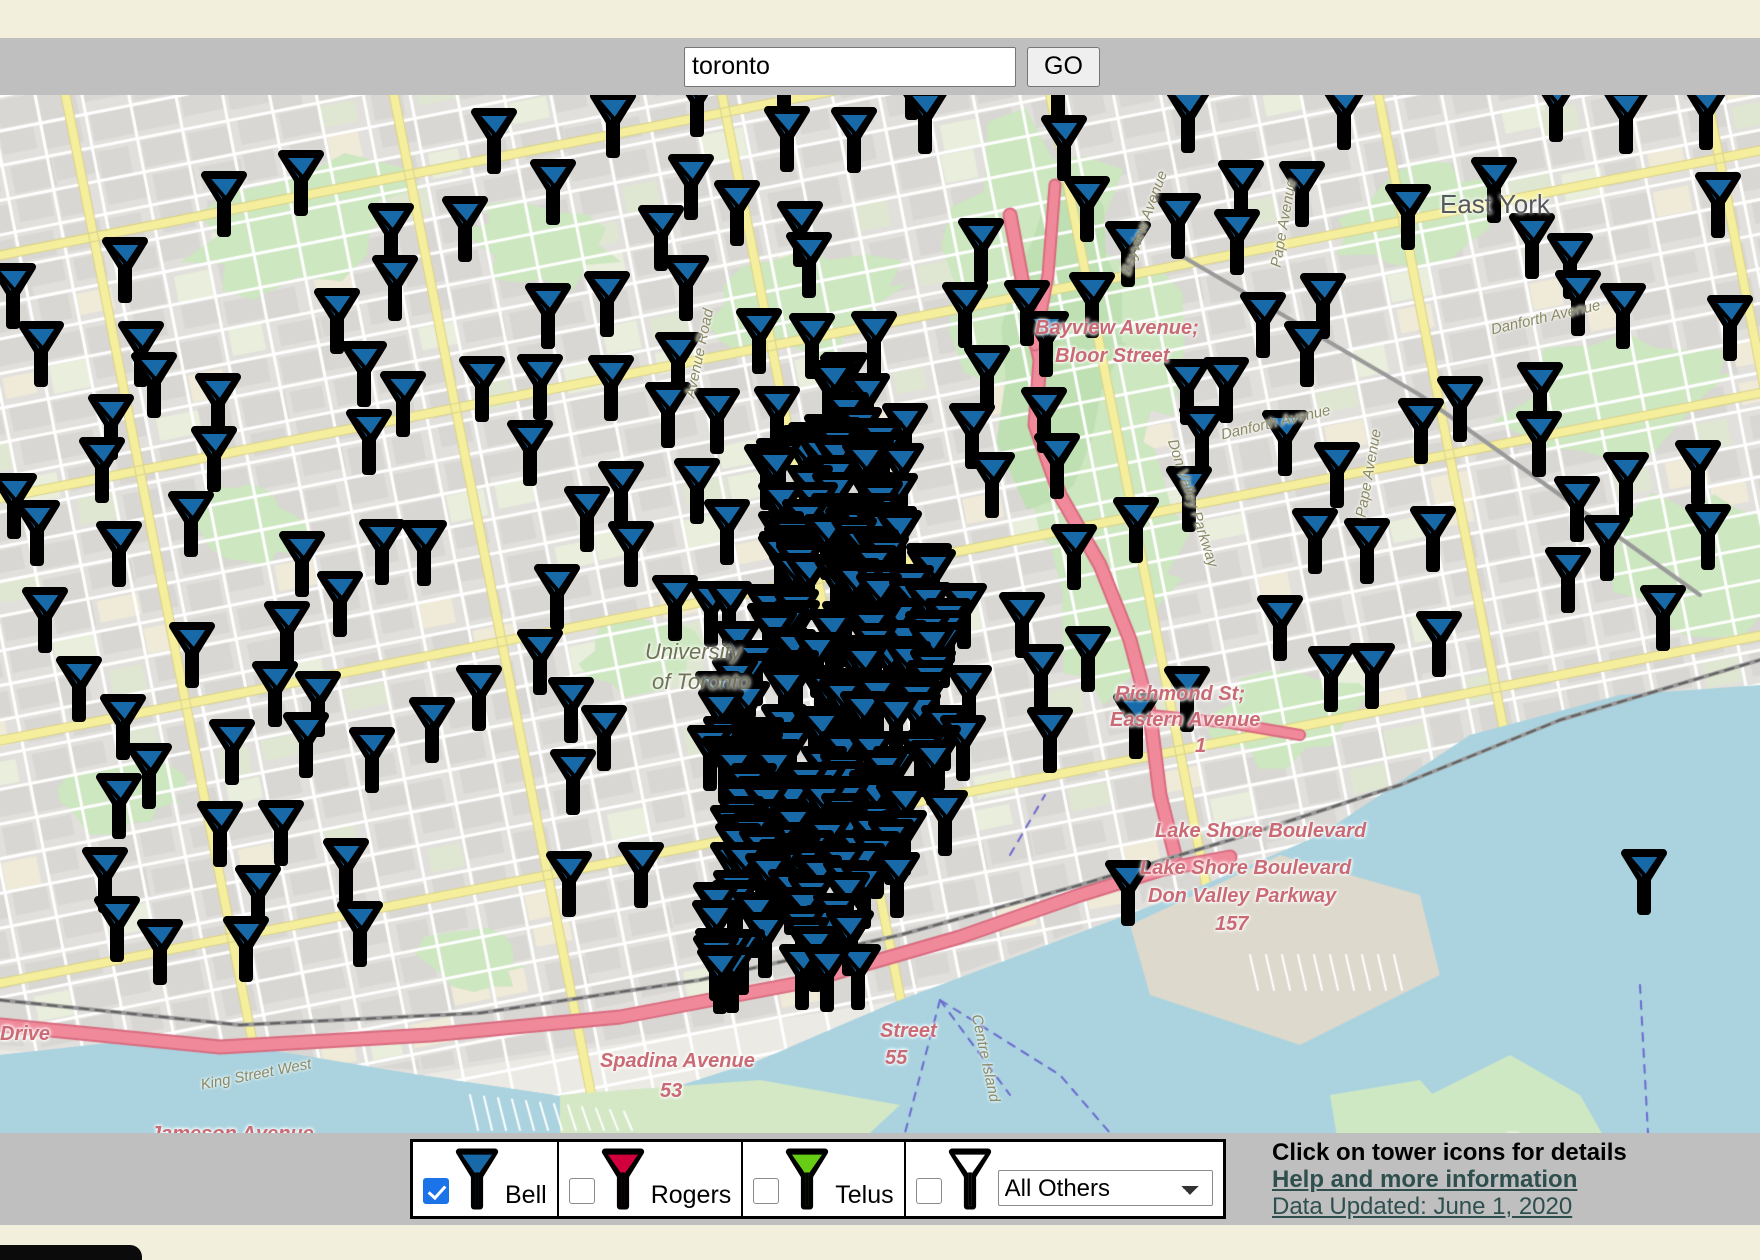 The image size is (1760, 1260). What do you see at coordinates (693, 651) in the screenshot?
I see `map-label: University` at bounding box center [693, 651].